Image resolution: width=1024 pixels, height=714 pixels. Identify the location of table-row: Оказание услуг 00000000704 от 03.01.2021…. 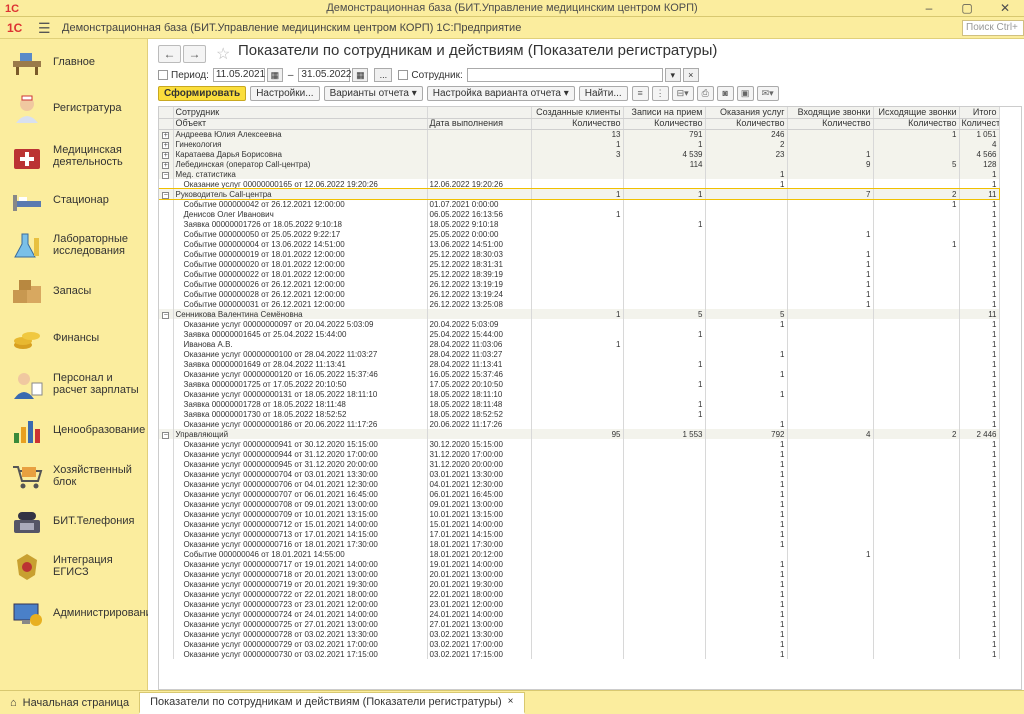
(579, 474).